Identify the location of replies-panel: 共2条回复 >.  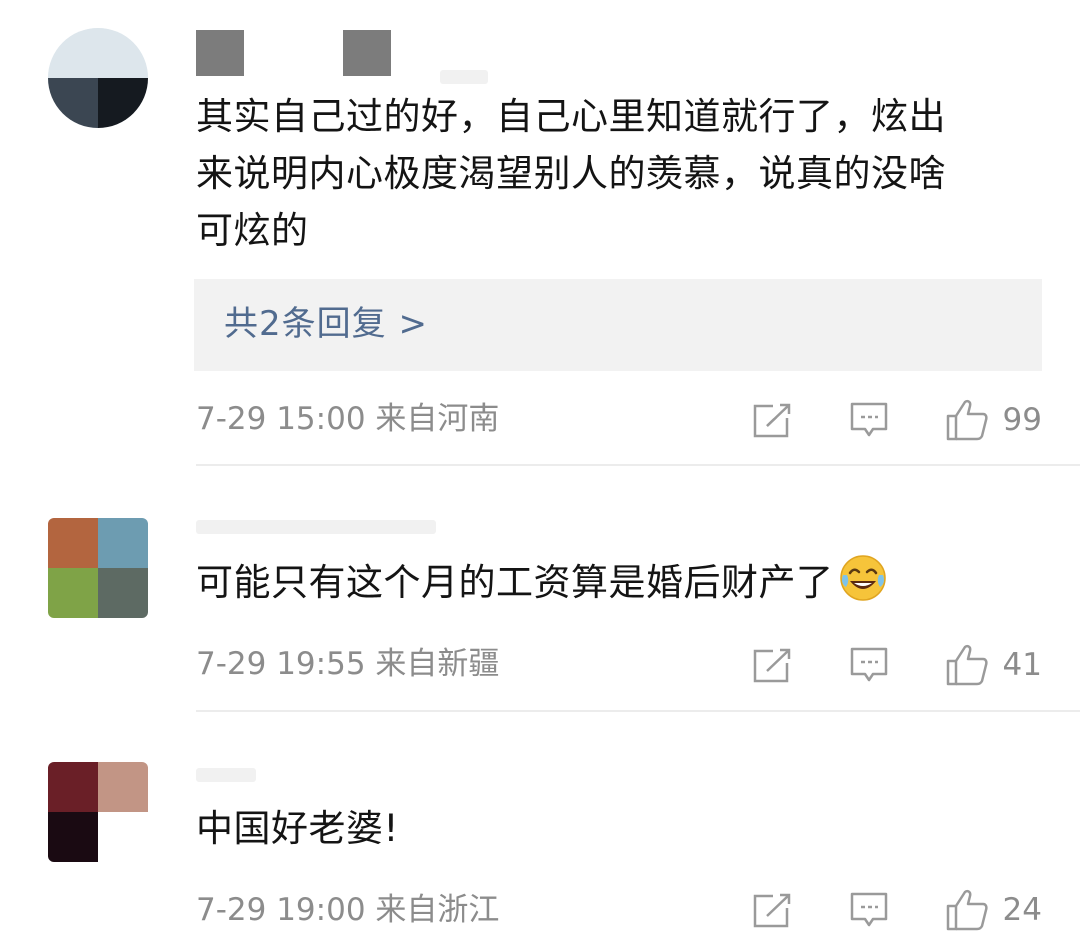
(618, 325).